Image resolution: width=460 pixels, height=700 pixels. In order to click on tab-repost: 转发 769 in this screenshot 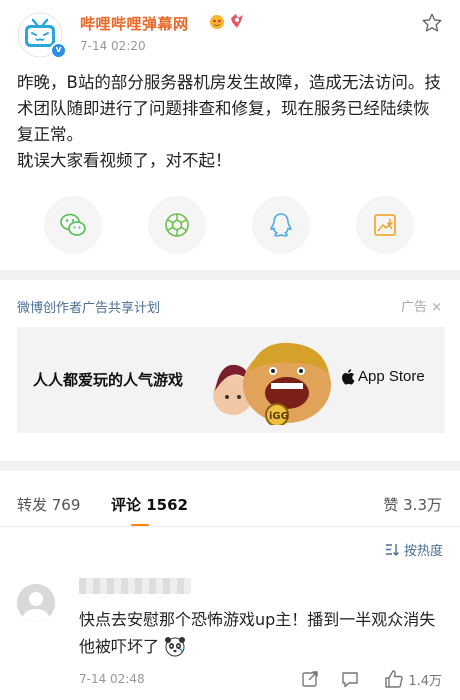, I will do `click(48, 504)`.